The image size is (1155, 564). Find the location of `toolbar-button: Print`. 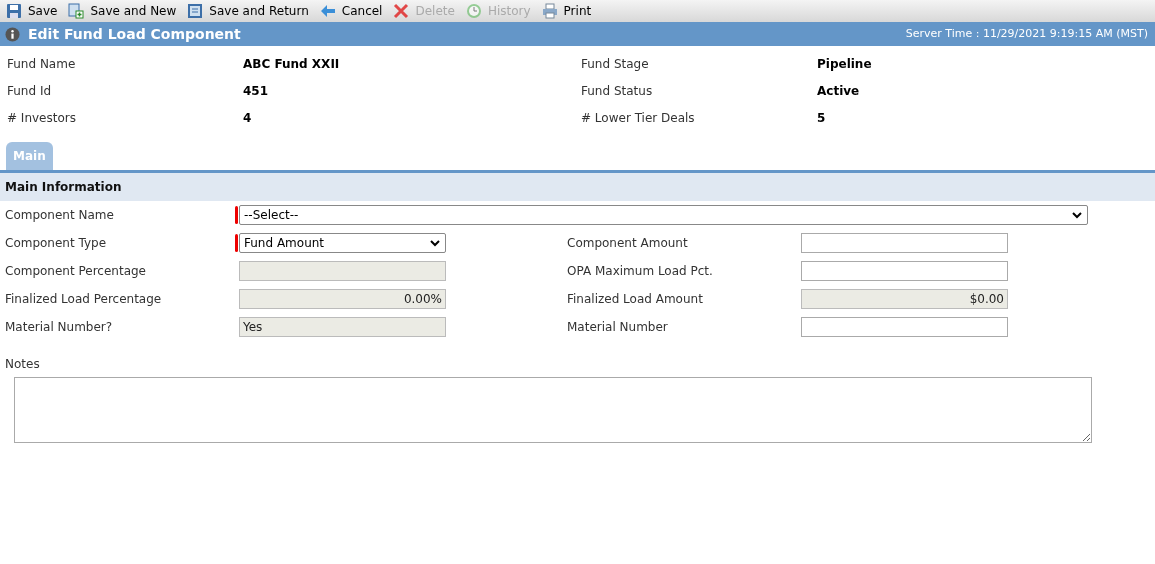

toolbar-button: Print is located at coordinates (566, 11).